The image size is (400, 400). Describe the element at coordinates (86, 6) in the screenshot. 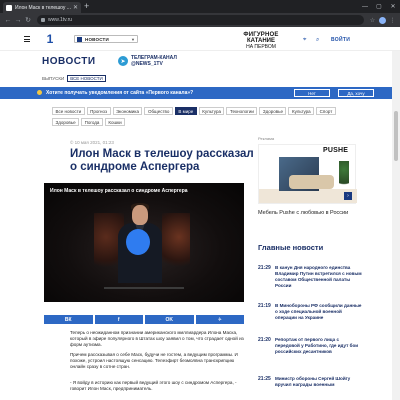

I see `new-tab-icon: +` at that location.